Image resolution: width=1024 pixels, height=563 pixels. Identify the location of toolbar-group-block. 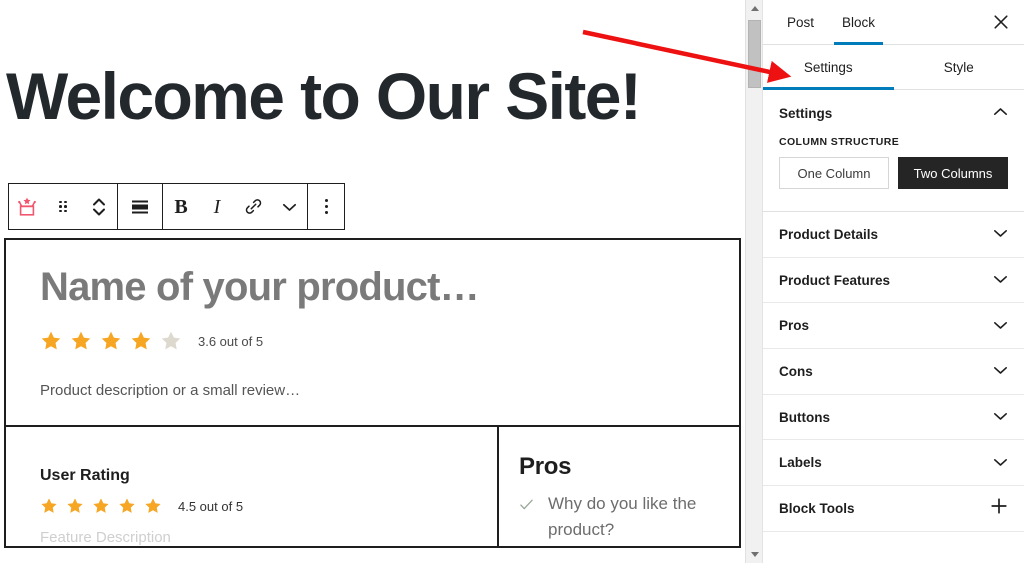
(63, 206).